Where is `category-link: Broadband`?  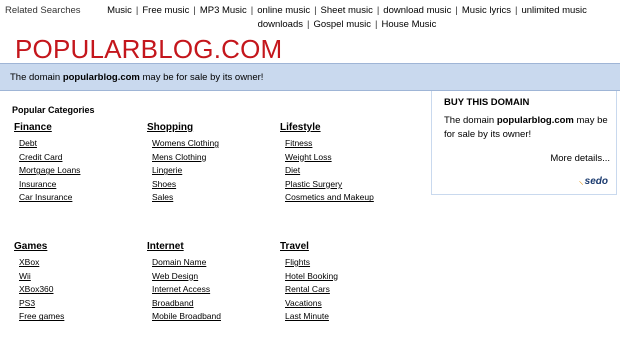 category-link: Broadband is located at coordinates (212, 305).